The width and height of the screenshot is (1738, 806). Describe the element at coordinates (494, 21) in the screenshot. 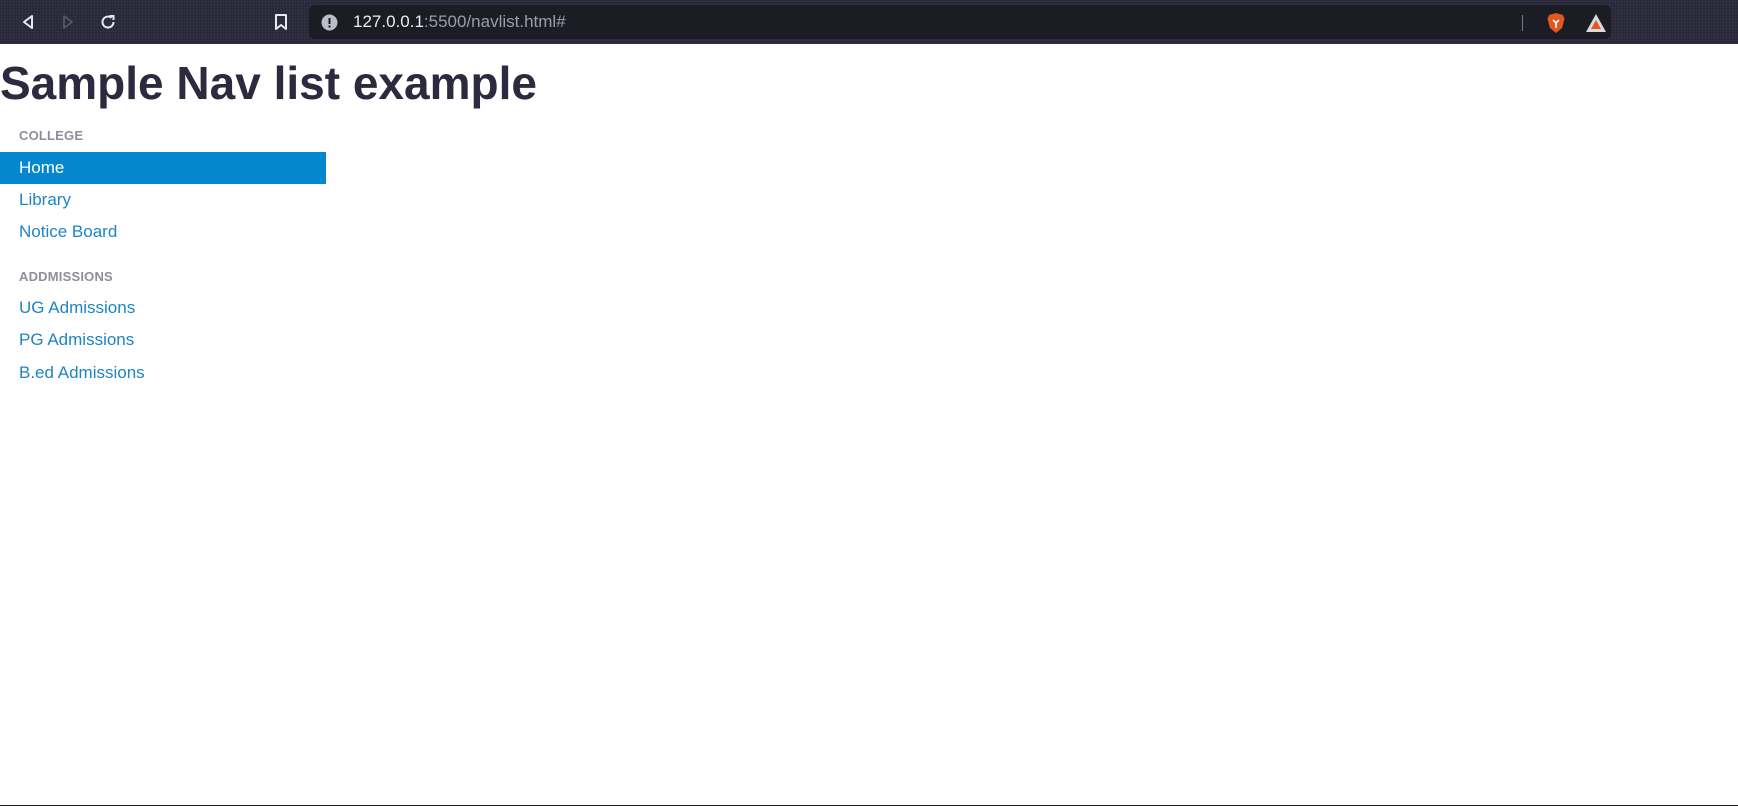

I see `url-path: :5500/navlist.html#` at that location.